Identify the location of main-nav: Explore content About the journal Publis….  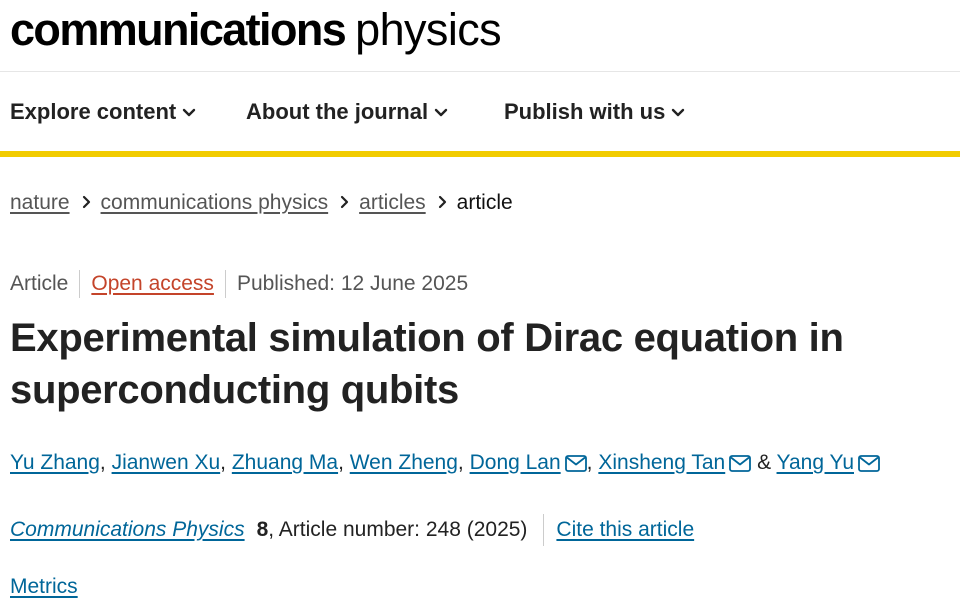
(480, 112).